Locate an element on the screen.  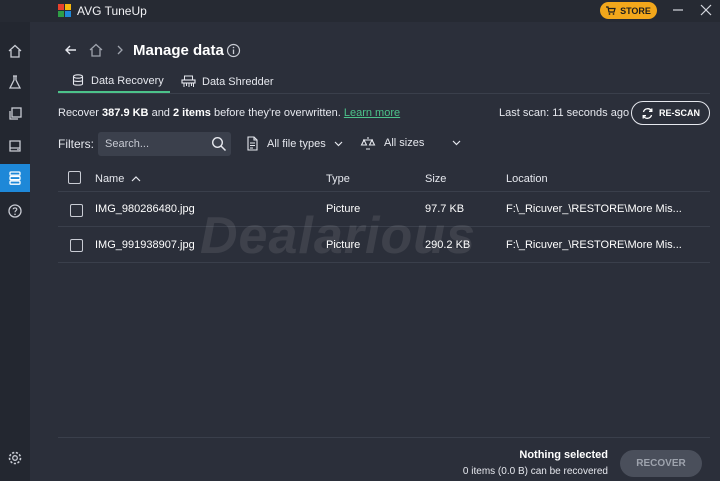
sidebar-item-home is located at coordinates (15, 51).